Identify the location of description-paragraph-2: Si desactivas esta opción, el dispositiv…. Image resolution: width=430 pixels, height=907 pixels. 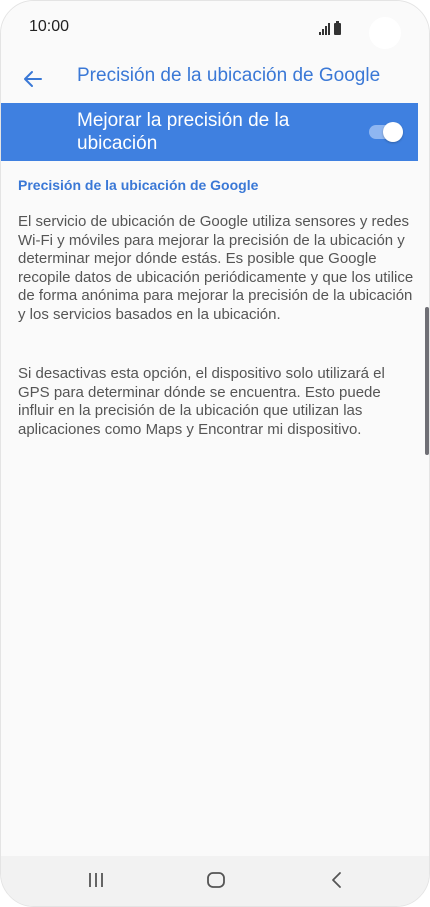
(201, 401).